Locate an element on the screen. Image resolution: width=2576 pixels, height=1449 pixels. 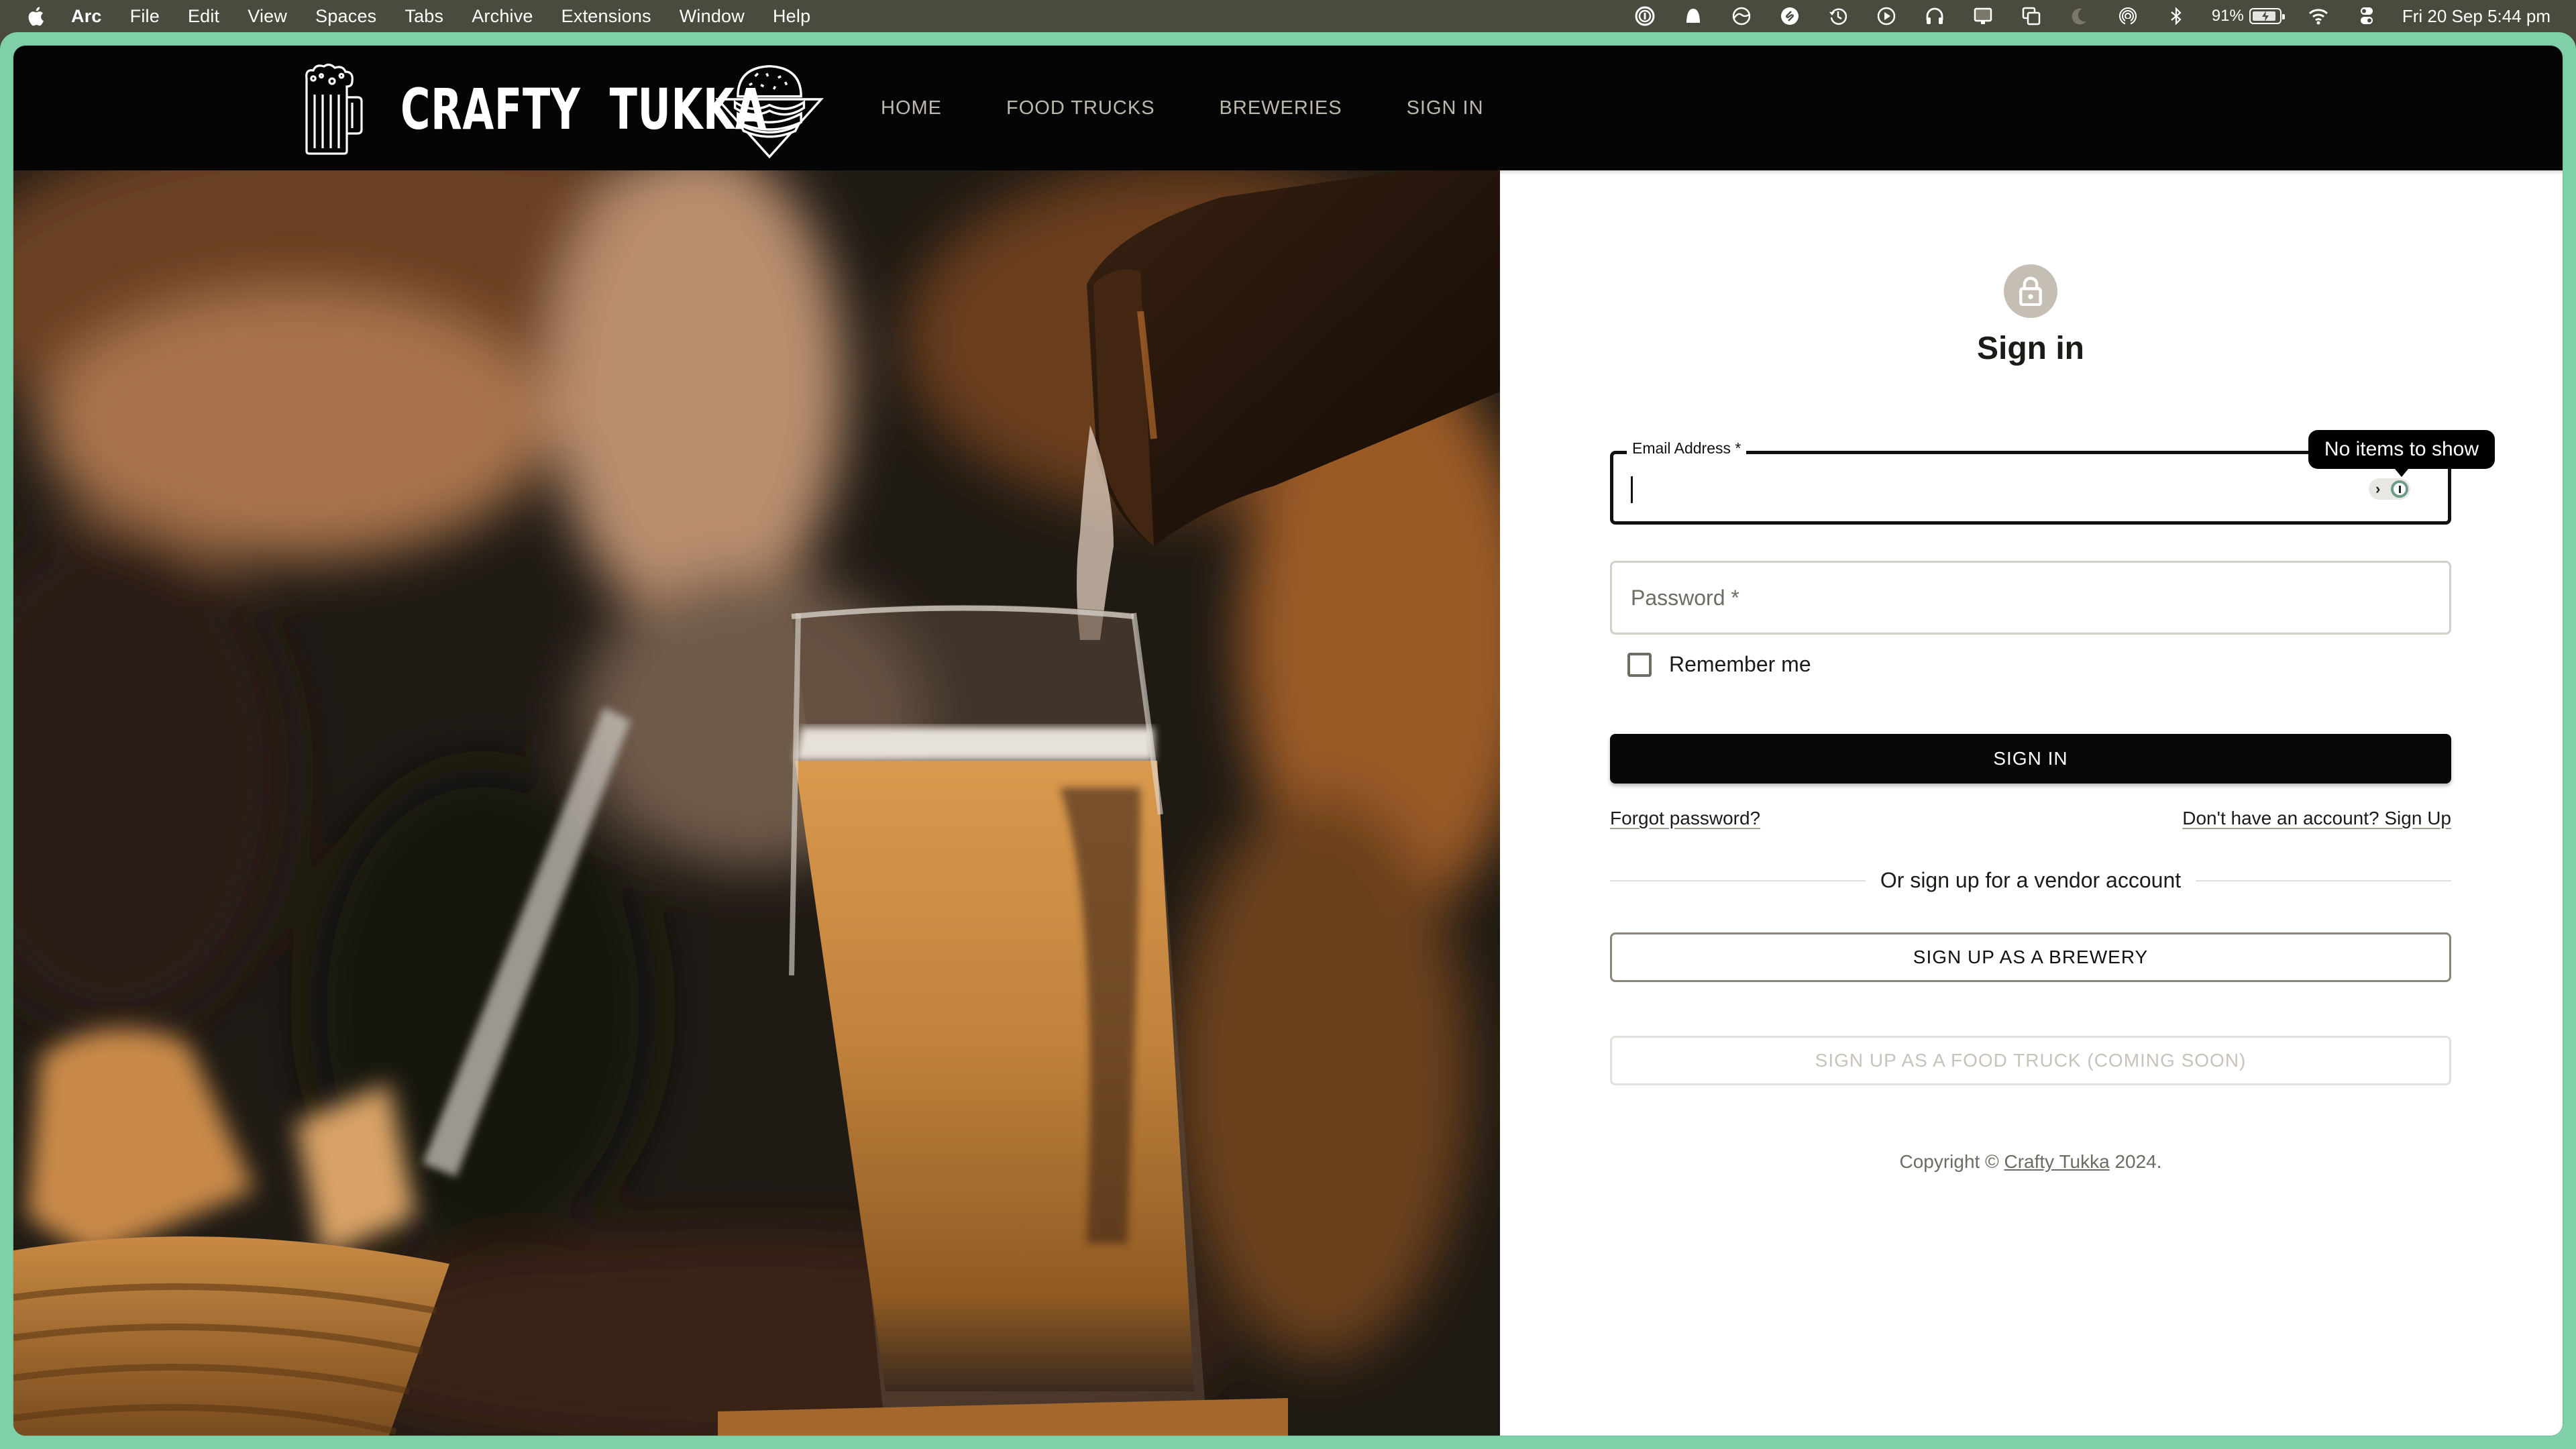
time-machine-icon is located at coordinates (1838, 16).